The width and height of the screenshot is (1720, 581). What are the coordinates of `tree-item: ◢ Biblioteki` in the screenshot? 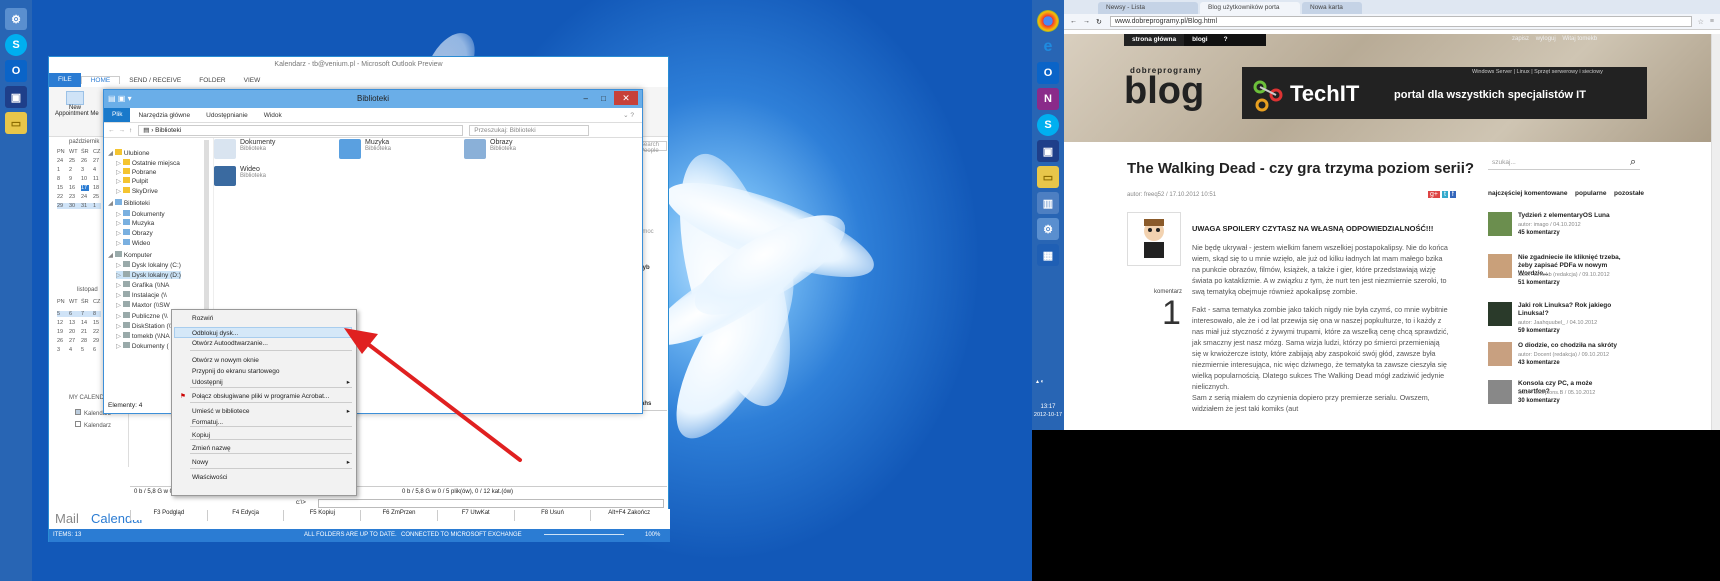 It's located at (129, 203).